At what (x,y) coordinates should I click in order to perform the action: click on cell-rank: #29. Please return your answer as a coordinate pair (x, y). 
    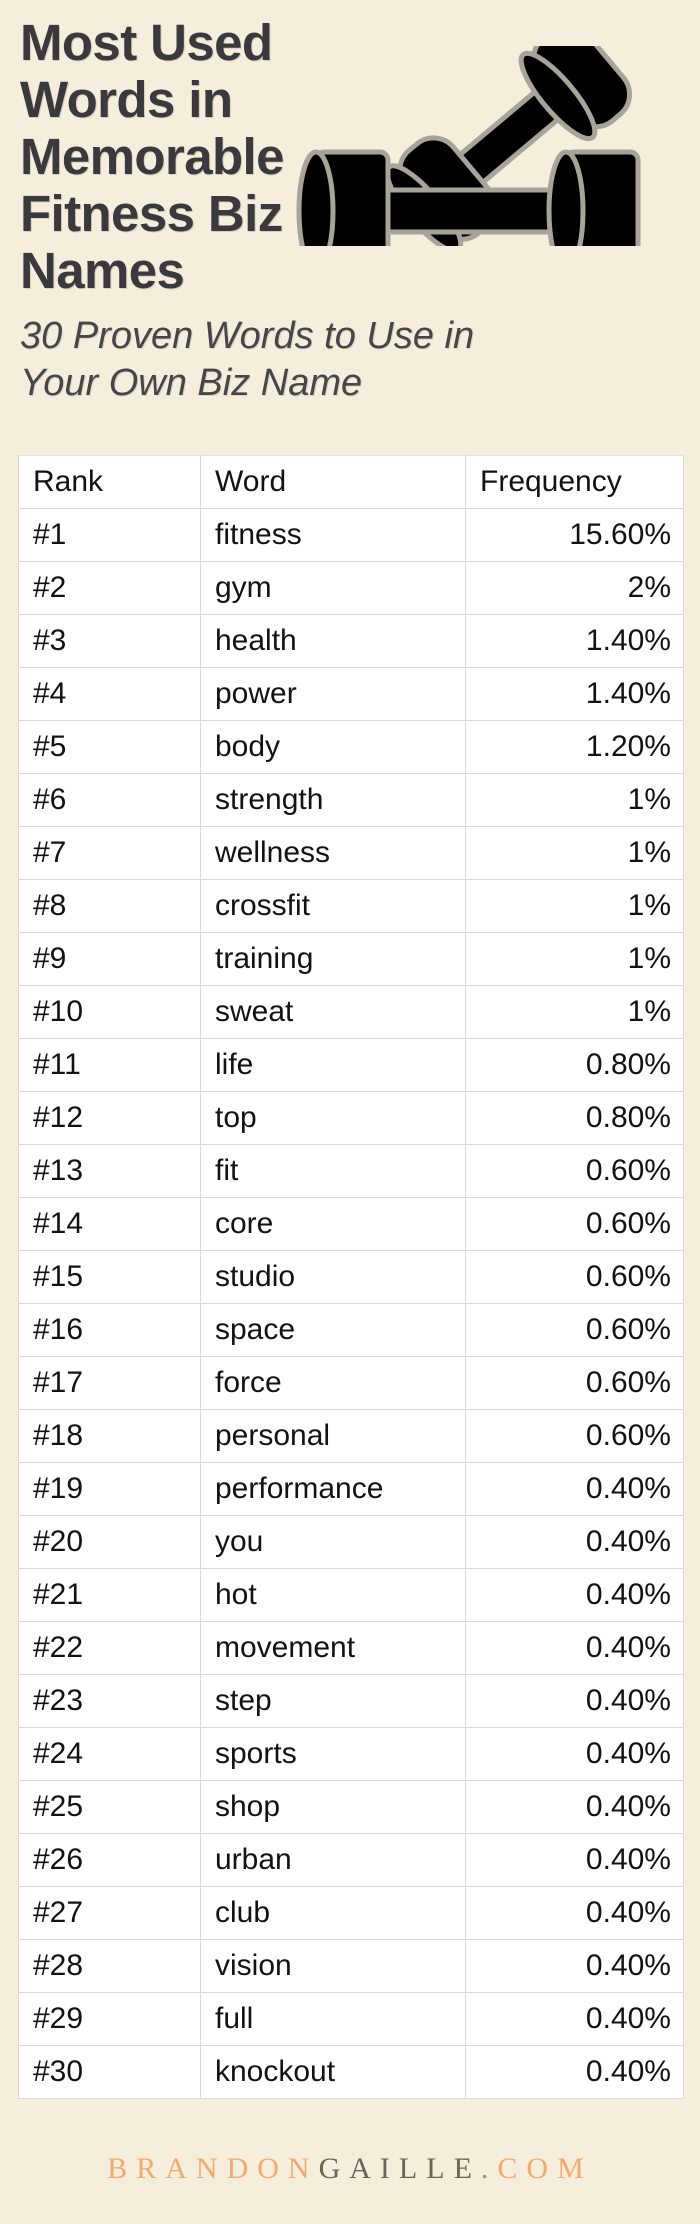
    Looking at the image, I should click on (109, 2019).